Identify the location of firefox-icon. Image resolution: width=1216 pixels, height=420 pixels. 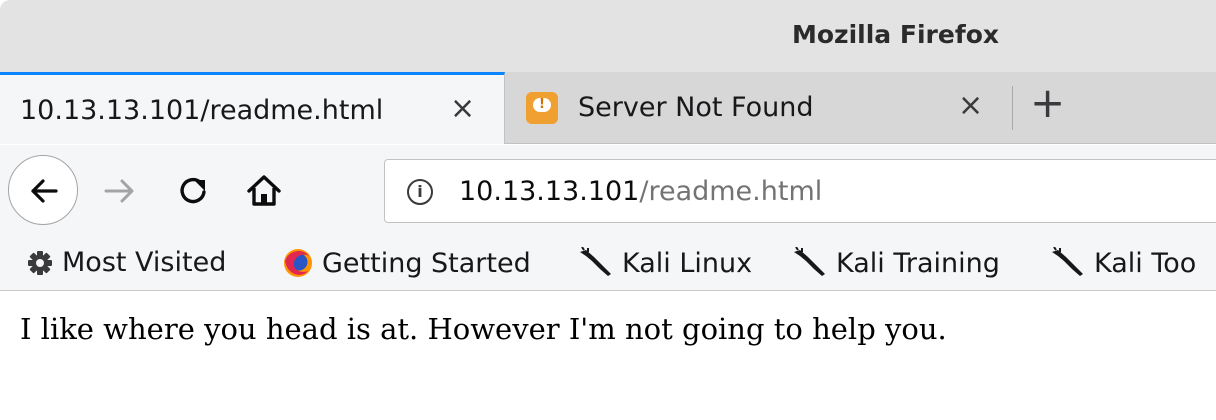
(298, 263).